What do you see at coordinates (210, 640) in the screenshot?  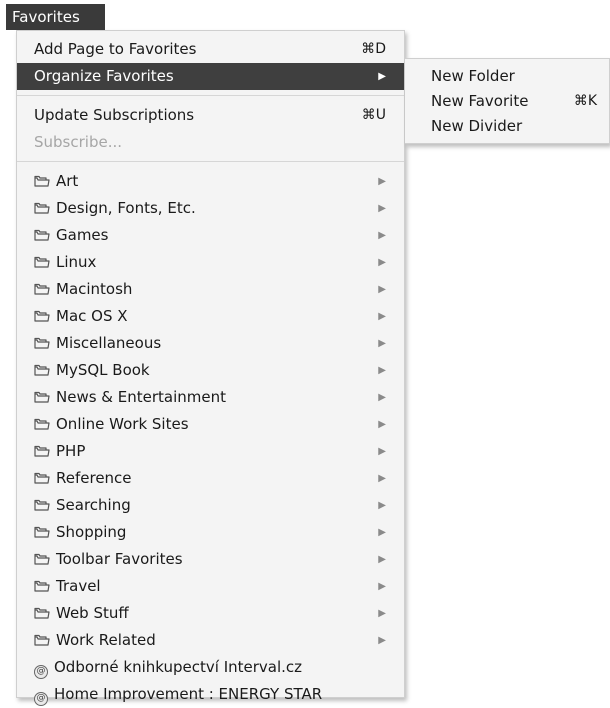 I see `menu-item-folder: Work Related ▶` at bounding box center [210, 640].